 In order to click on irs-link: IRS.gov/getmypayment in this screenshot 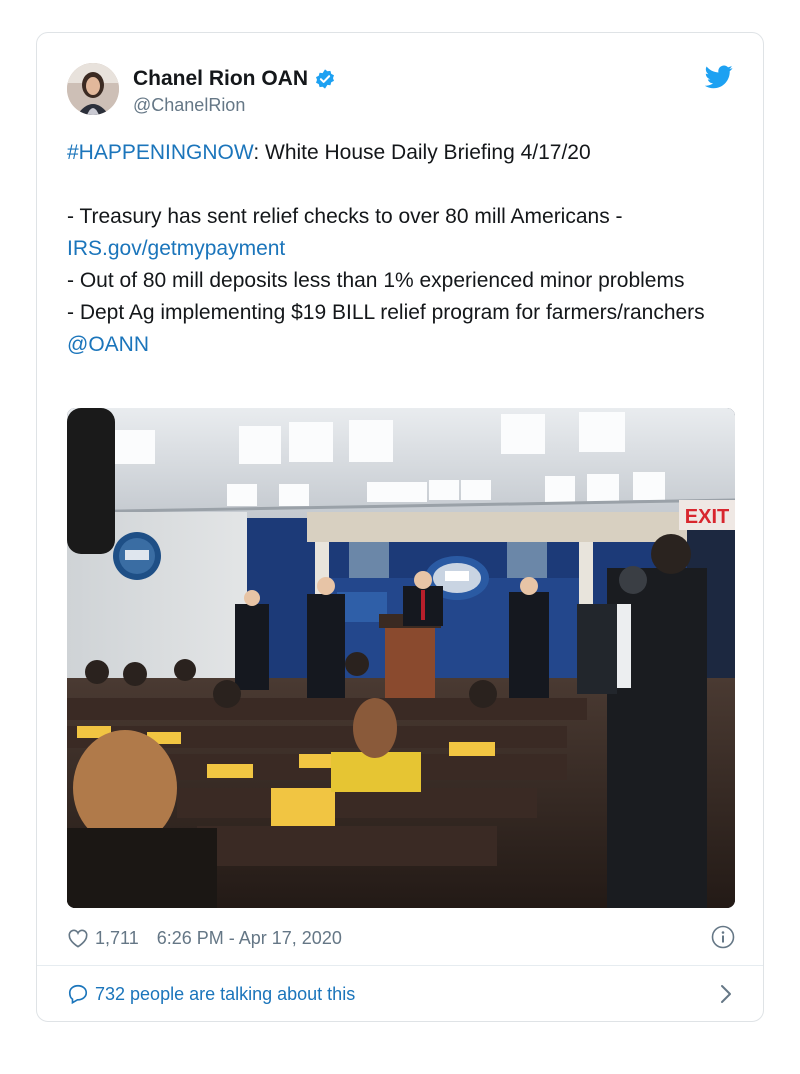, I will do `click(176, 248)`.